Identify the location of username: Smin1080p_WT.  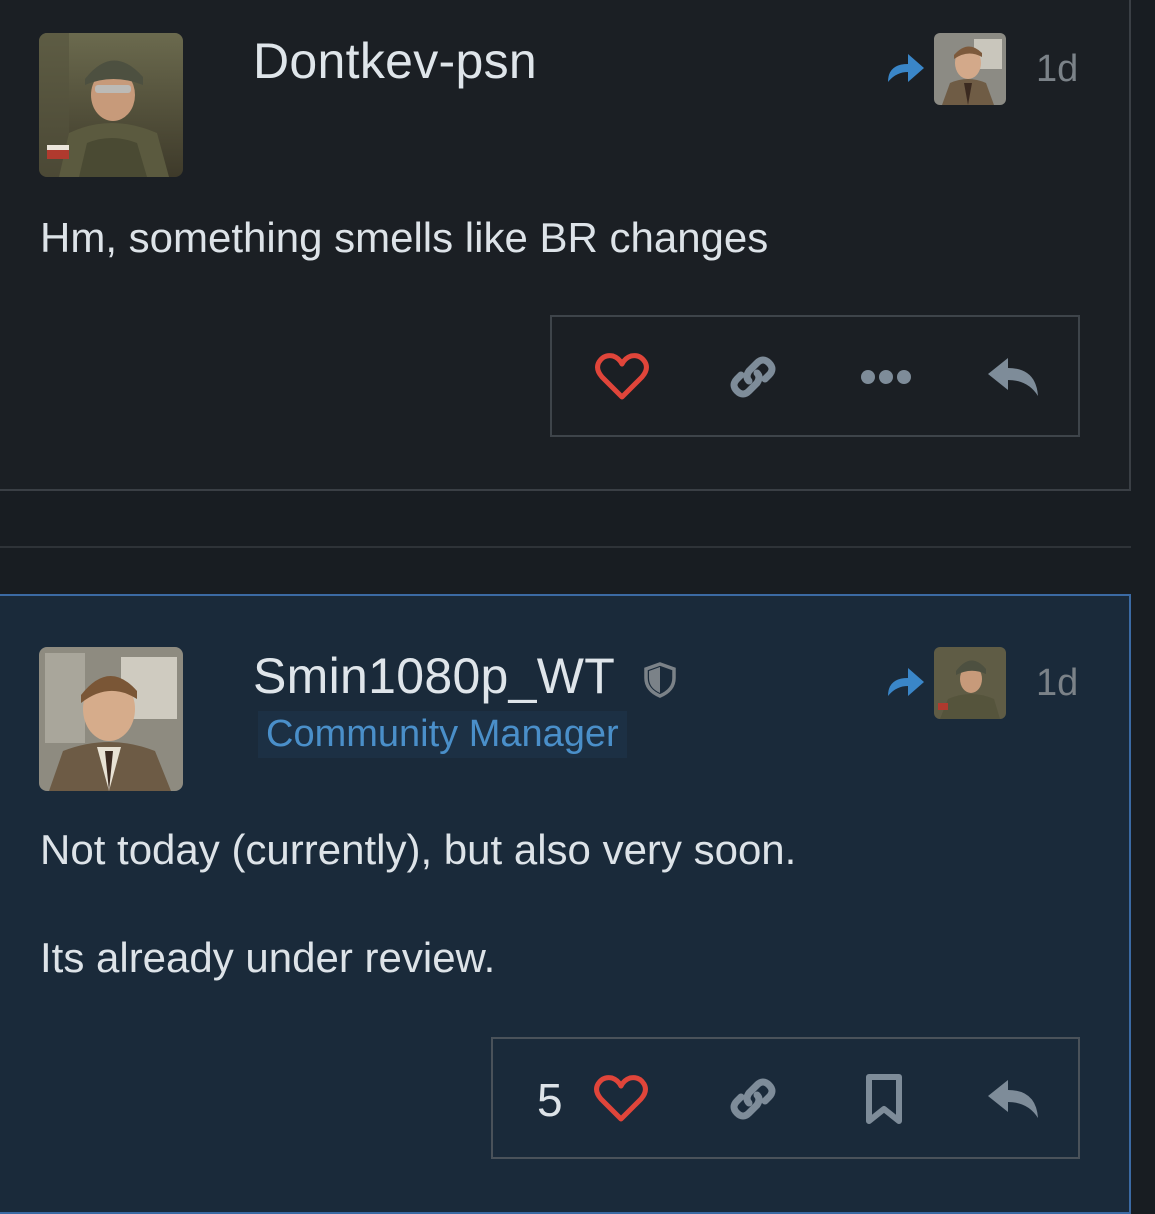
(434, 676).